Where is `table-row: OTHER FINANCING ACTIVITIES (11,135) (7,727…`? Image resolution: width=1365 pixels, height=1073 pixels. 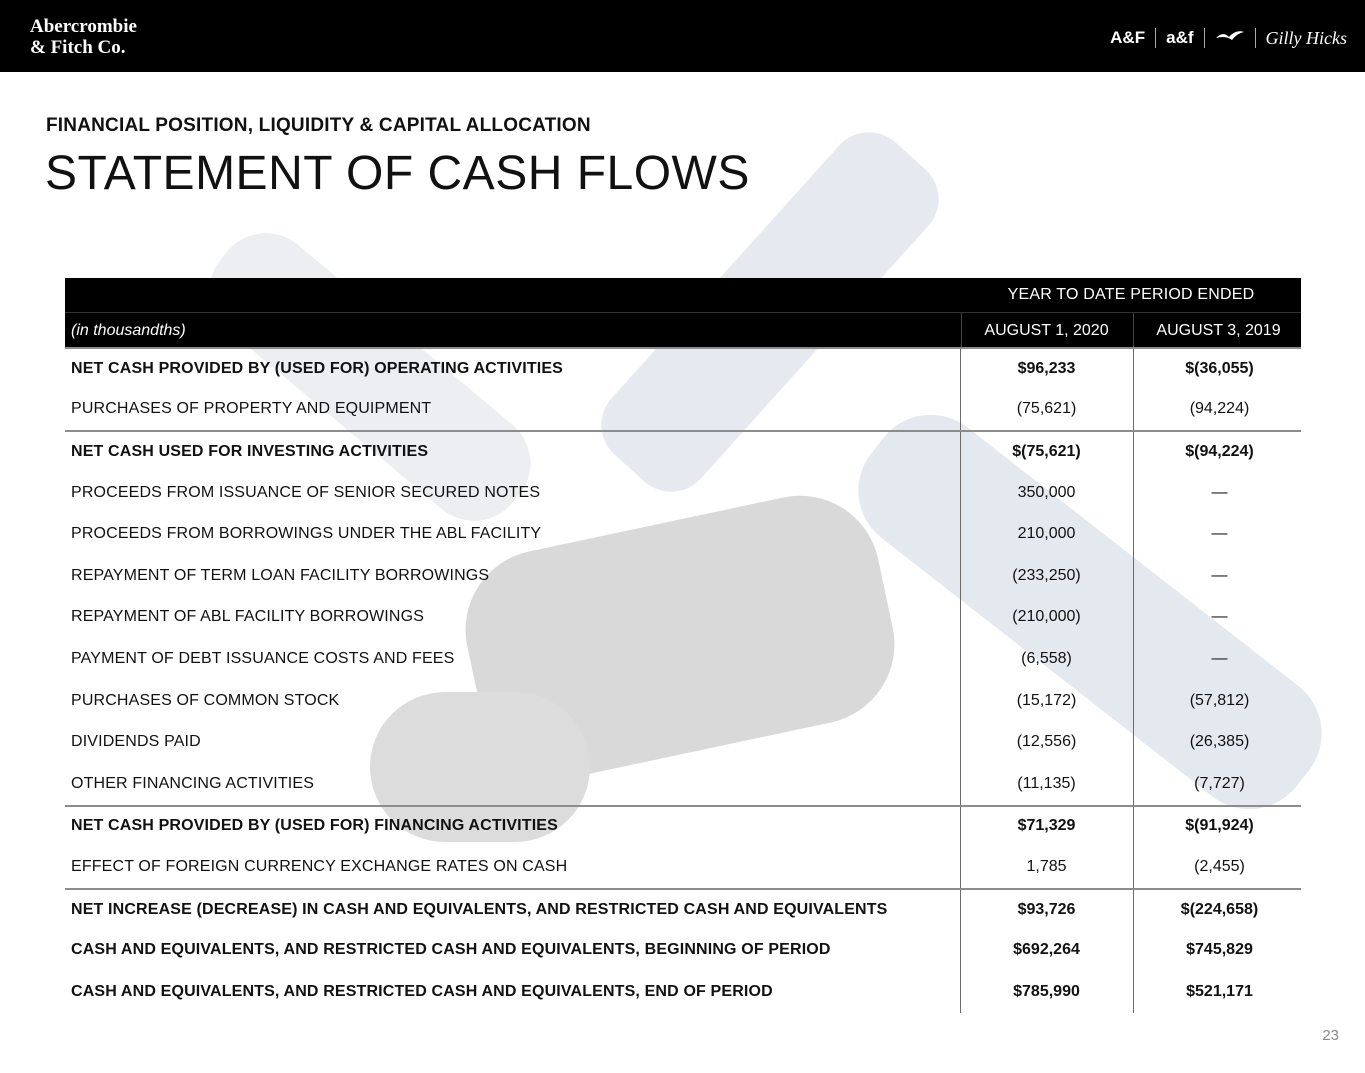 table-row: OTHER FINANCING ACTIVITIES (11,135) (7,727… is located at coordinates (683, 783).